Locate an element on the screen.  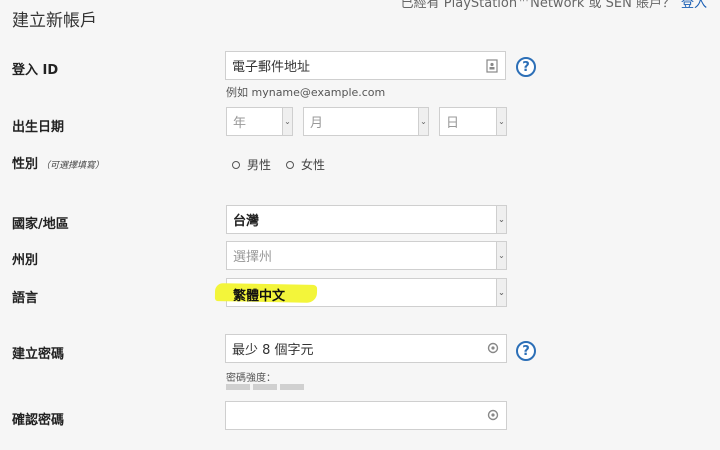
account-prompt: 已經有 PlayStation™Network 或 SEN 賬戶？ 登入 is located at coordinates (554, 5).